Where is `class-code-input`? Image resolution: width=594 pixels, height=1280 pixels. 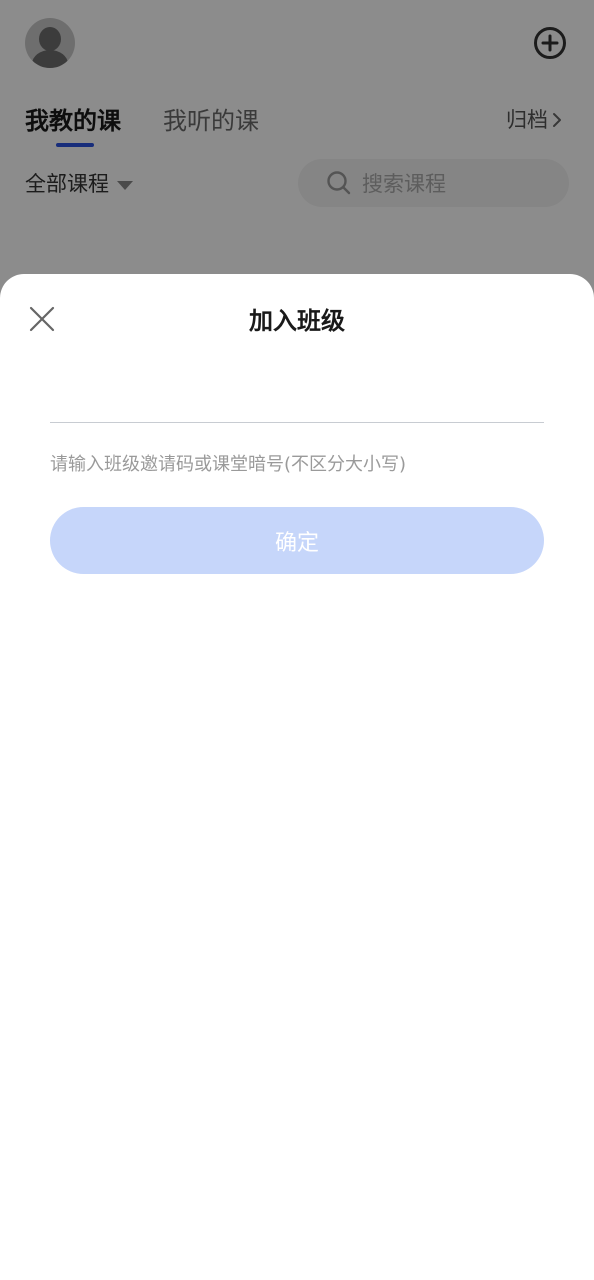 class-code-input is located at coordinates (297, 401).